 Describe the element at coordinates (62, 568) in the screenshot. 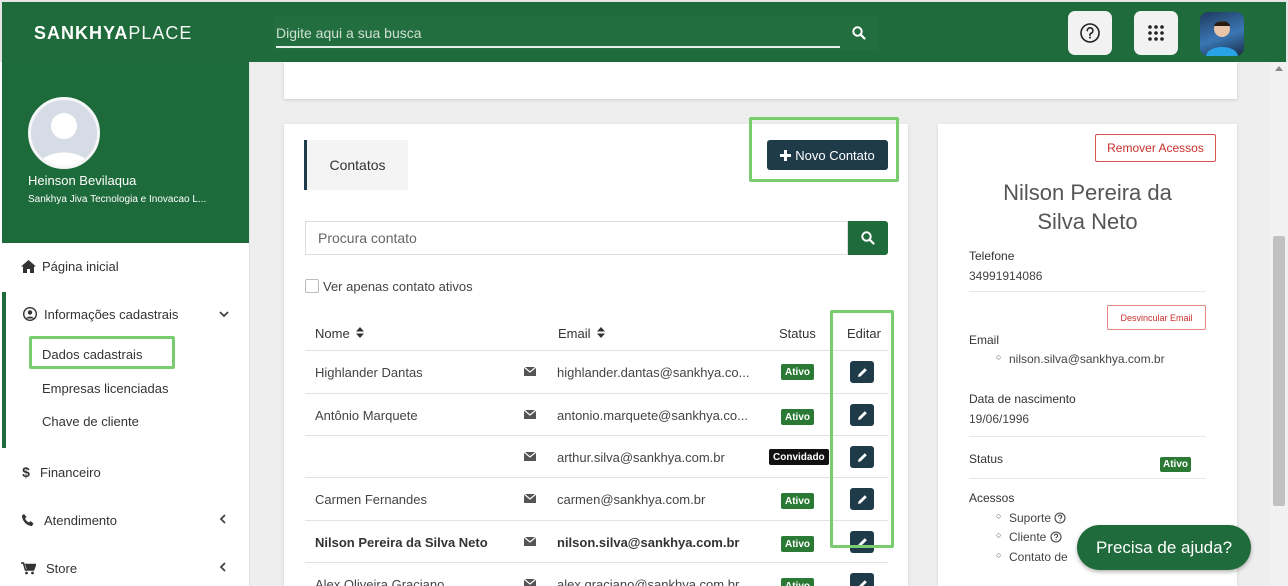

I see `sidebar-item-label: Store` at that location.